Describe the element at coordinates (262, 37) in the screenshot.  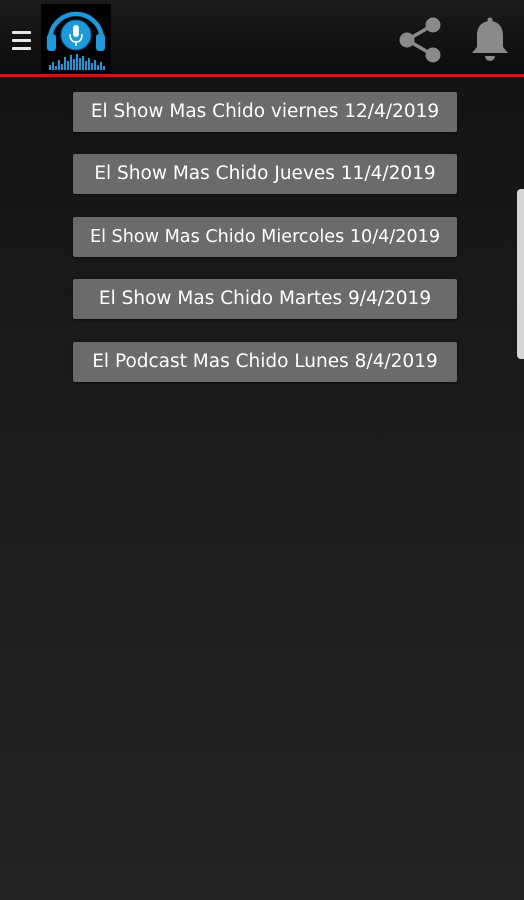
I see `app-bar` at that location.